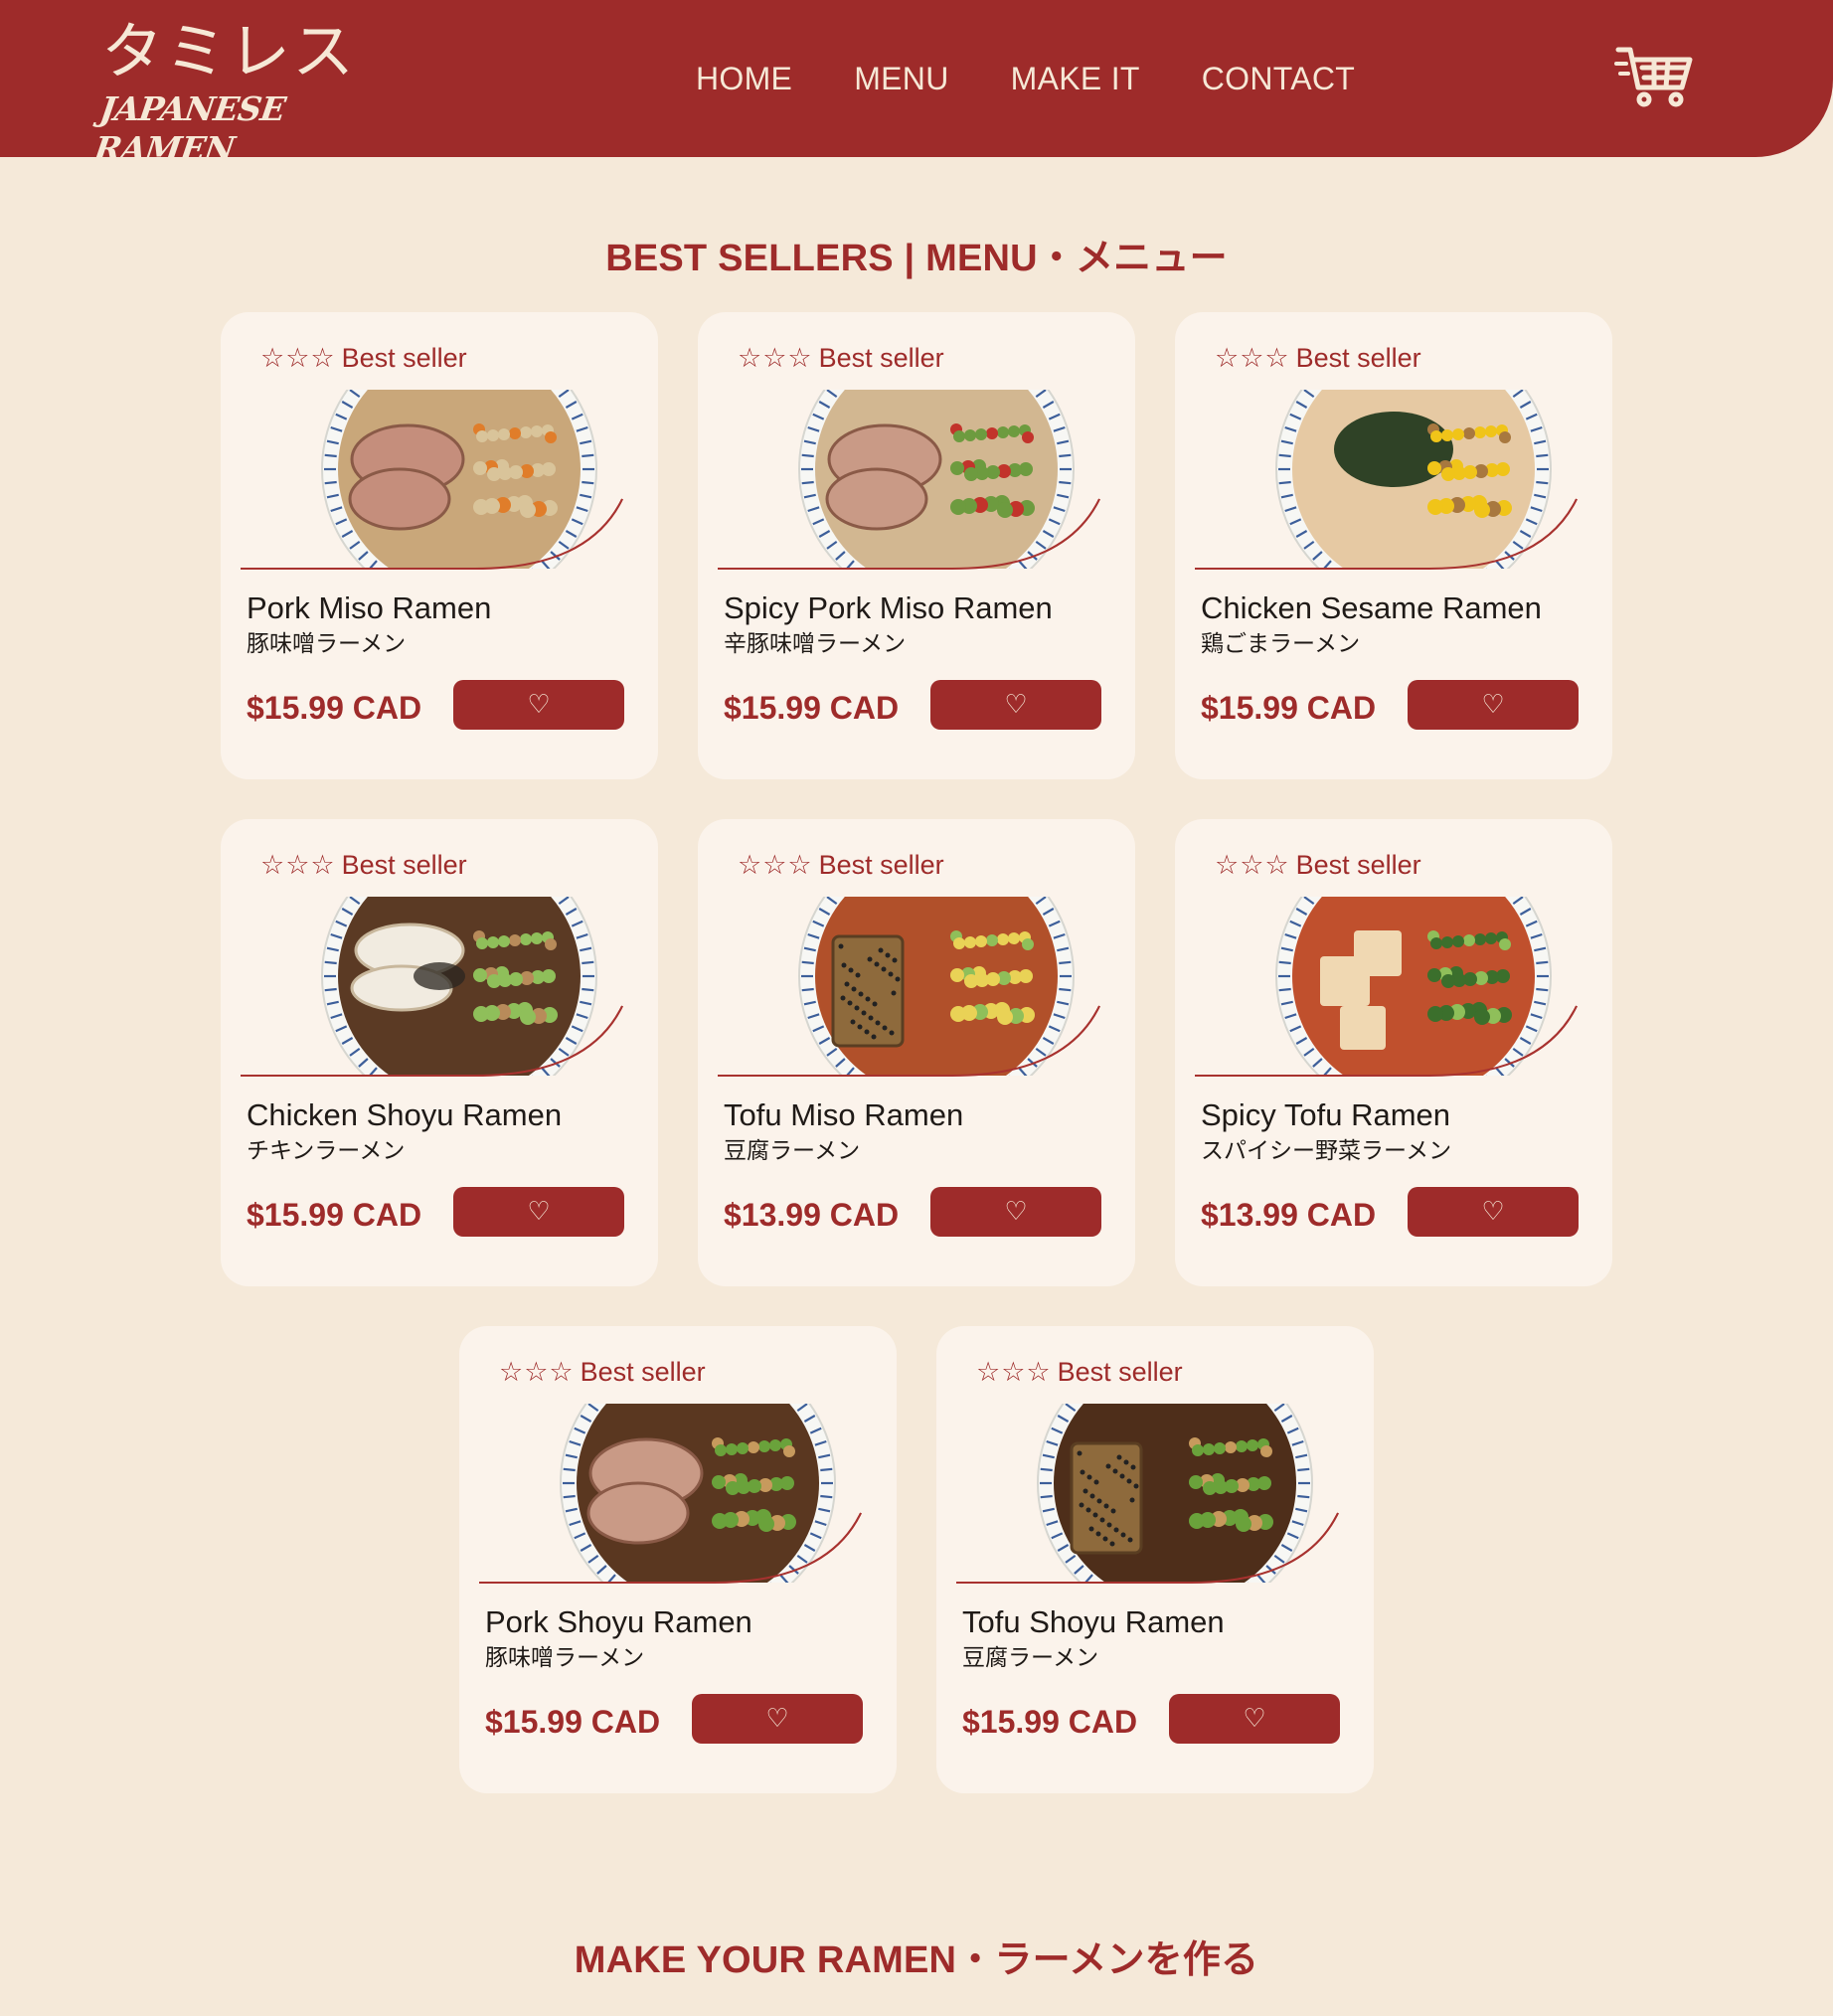  Describe the element at coordinates (1281, 644) in the screenshot. I see `dish-japanese-name: 鶏ごまラーメン` at that location.